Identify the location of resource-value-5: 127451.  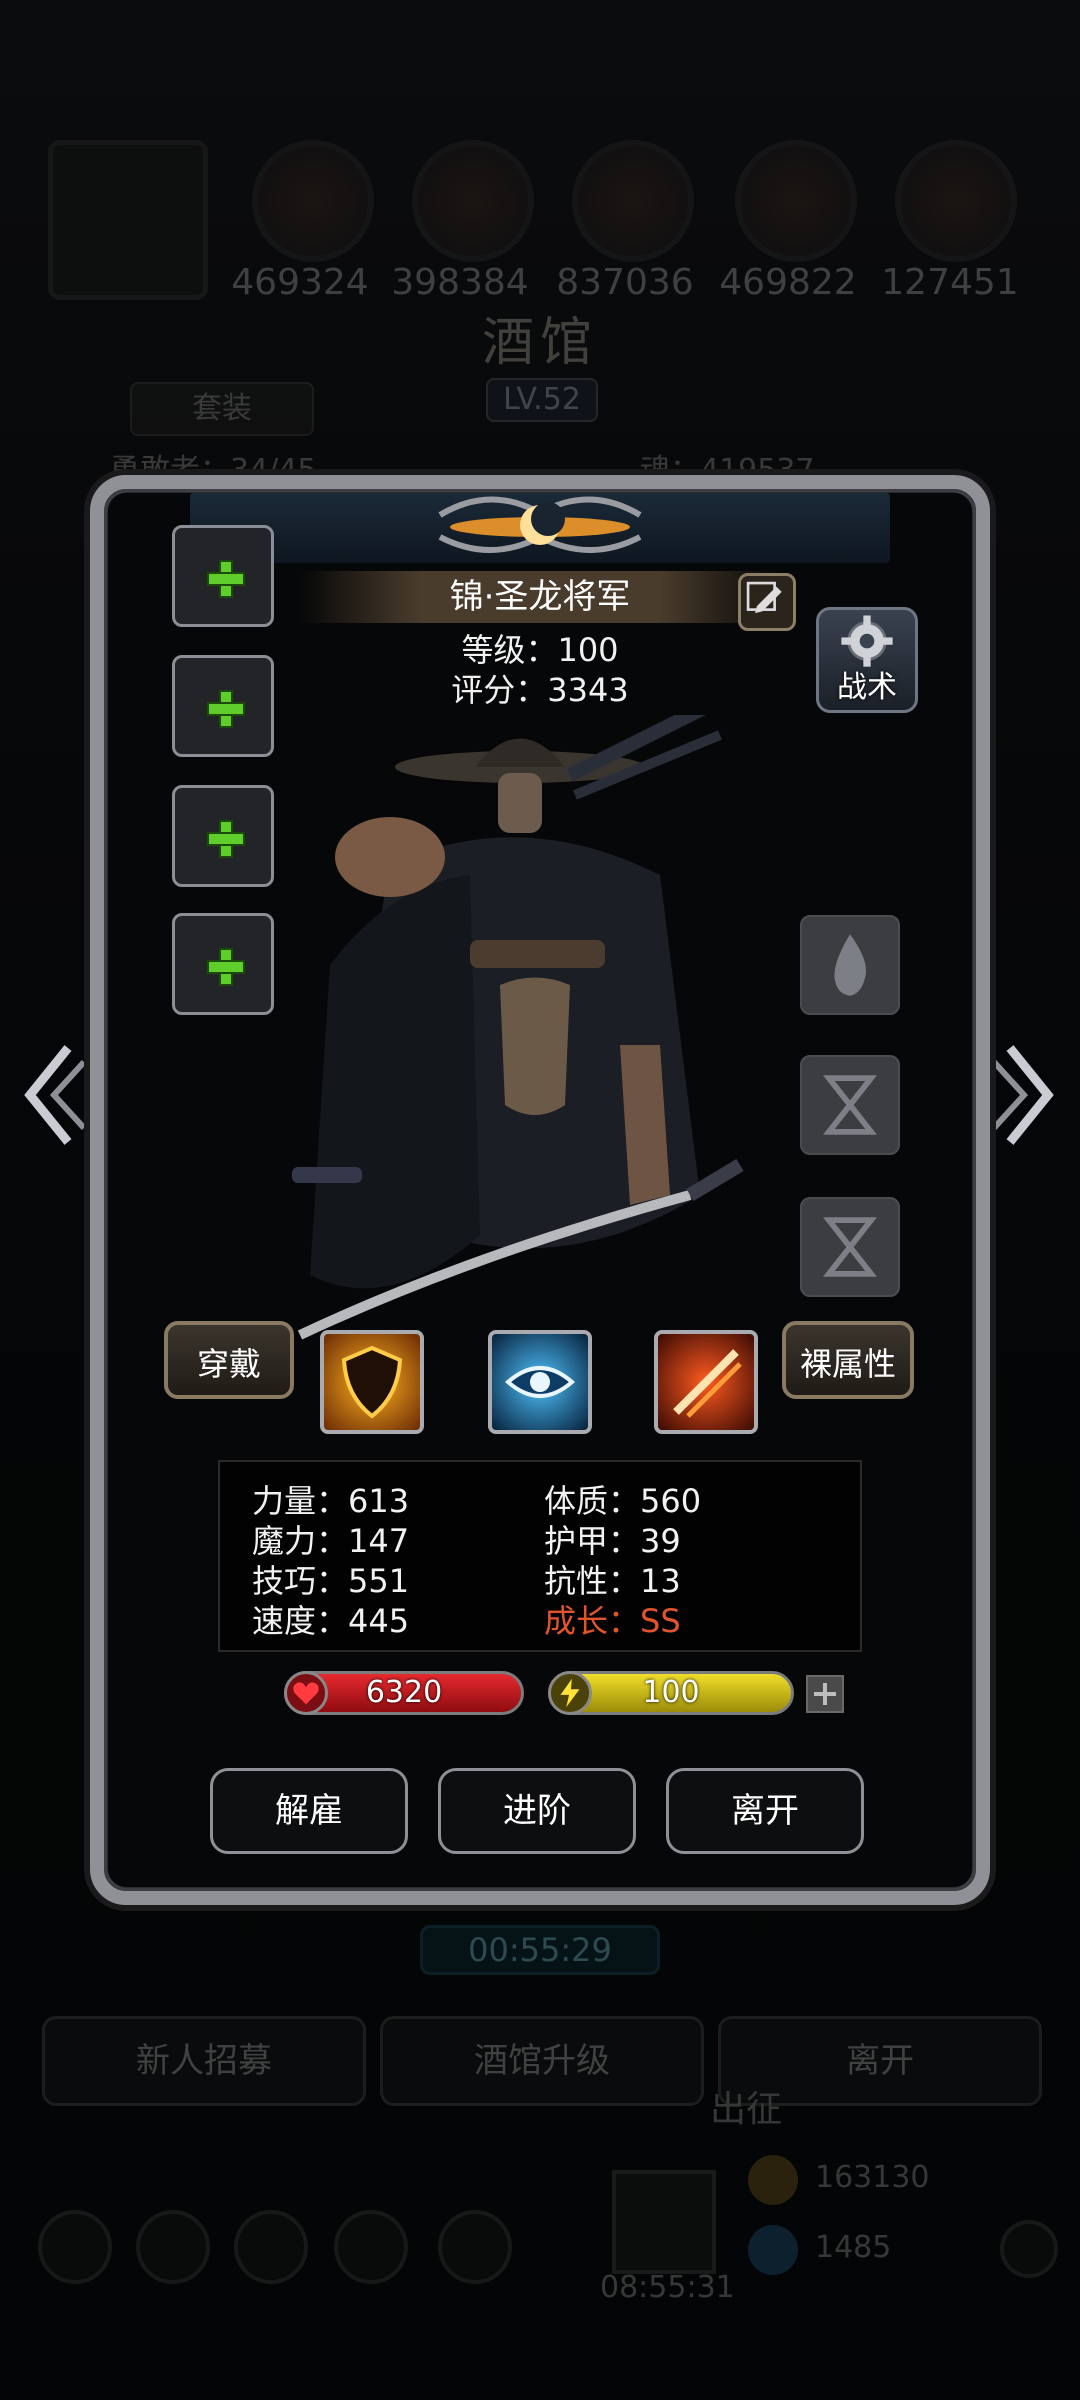
(950, 282).